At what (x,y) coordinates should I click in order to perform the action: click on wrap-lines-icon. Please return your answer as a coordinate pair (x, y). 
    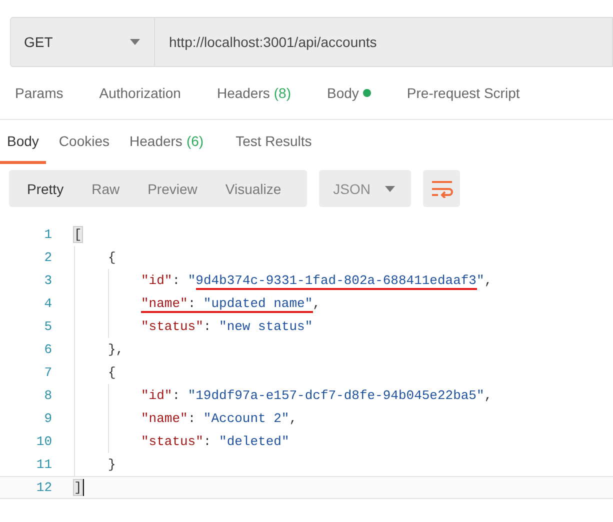
    Looking at the image, I should click on (441, 189).